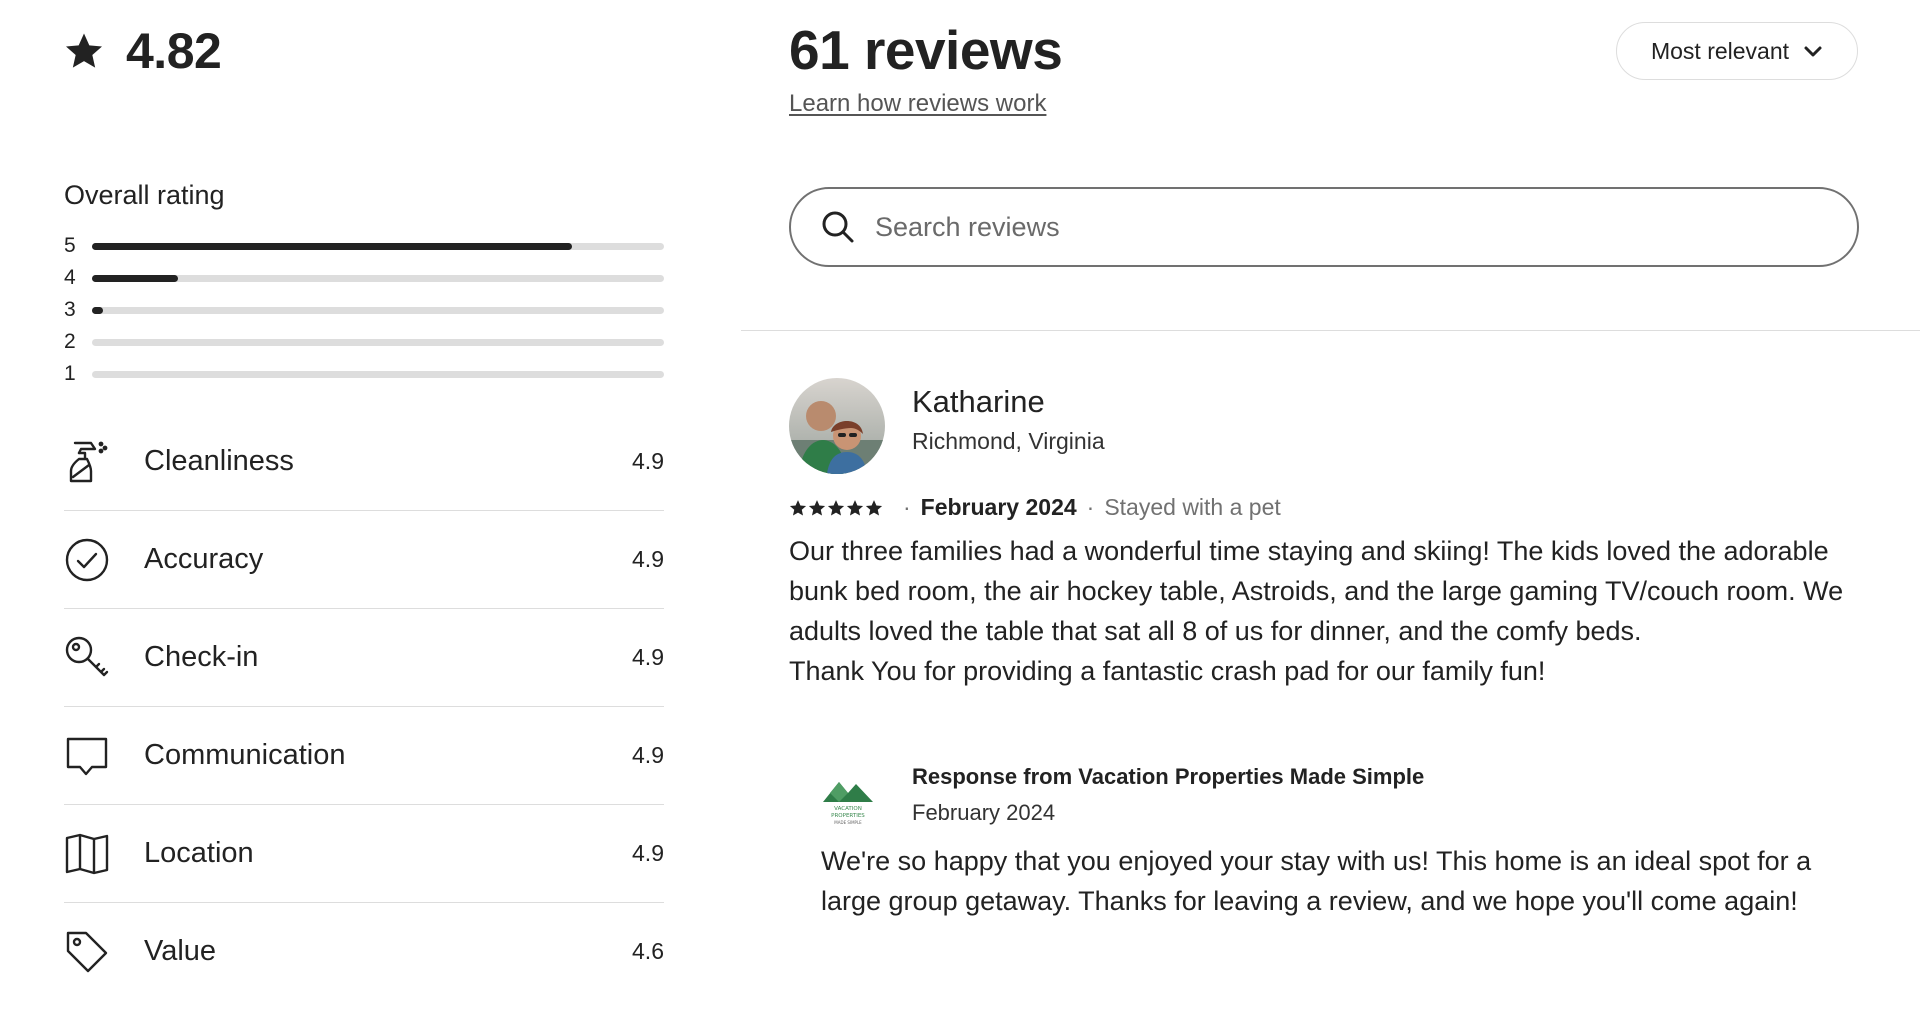  I want to click on reviewer-name: Katharine, so click(978, 401).